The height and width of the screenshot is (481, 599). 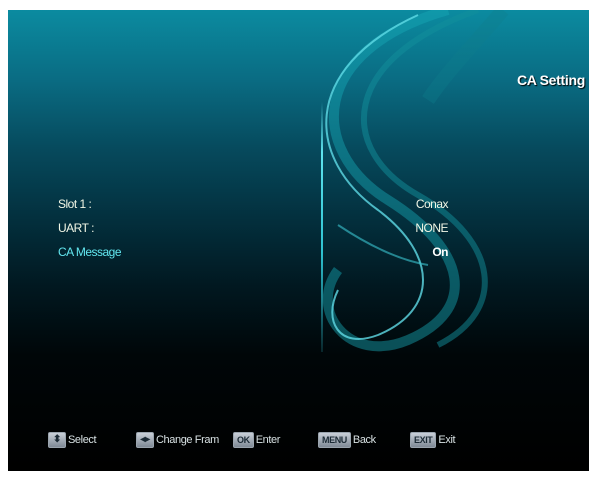 I want to click on menu-key-icon: MENU, so click(x=334, y=440).